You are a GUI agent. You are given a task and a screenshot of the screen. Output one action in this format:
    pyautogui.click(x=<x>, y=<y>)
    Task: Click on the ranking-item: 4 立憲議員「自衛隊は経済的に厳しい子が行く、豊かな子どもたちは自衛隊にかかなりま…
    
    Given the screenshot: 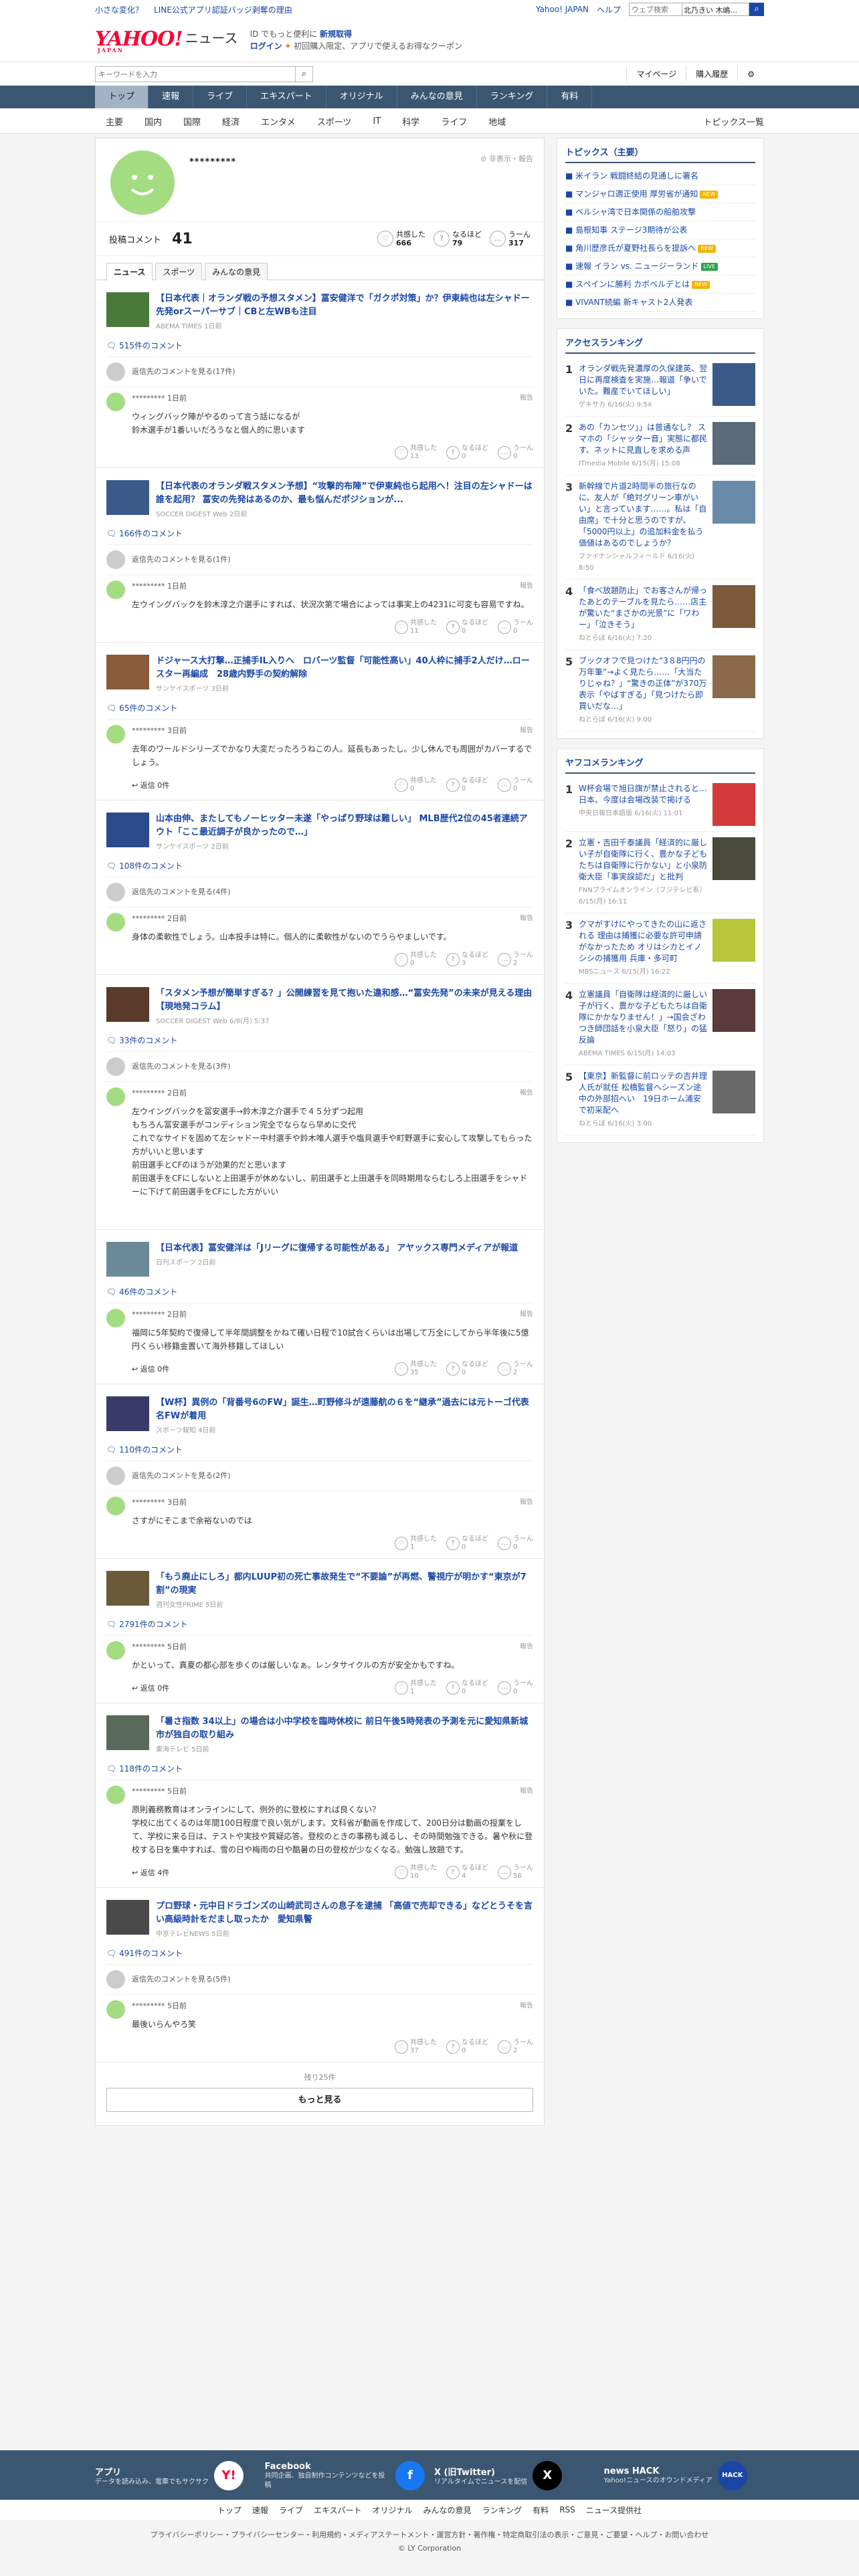 What is the action you would take?
    pyautogui.click(x=660, y=1024)
    